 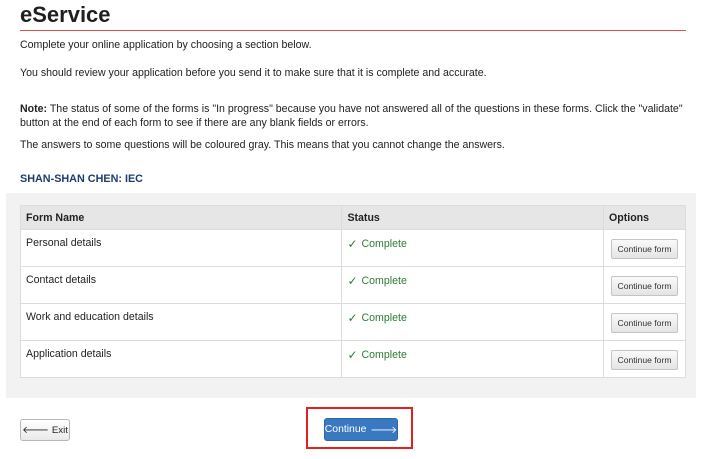 What do you see at coordinates (35, 430) in the screenshot?
I see `arrow-left-icon: 🡐` at bounding box center [35, 430].